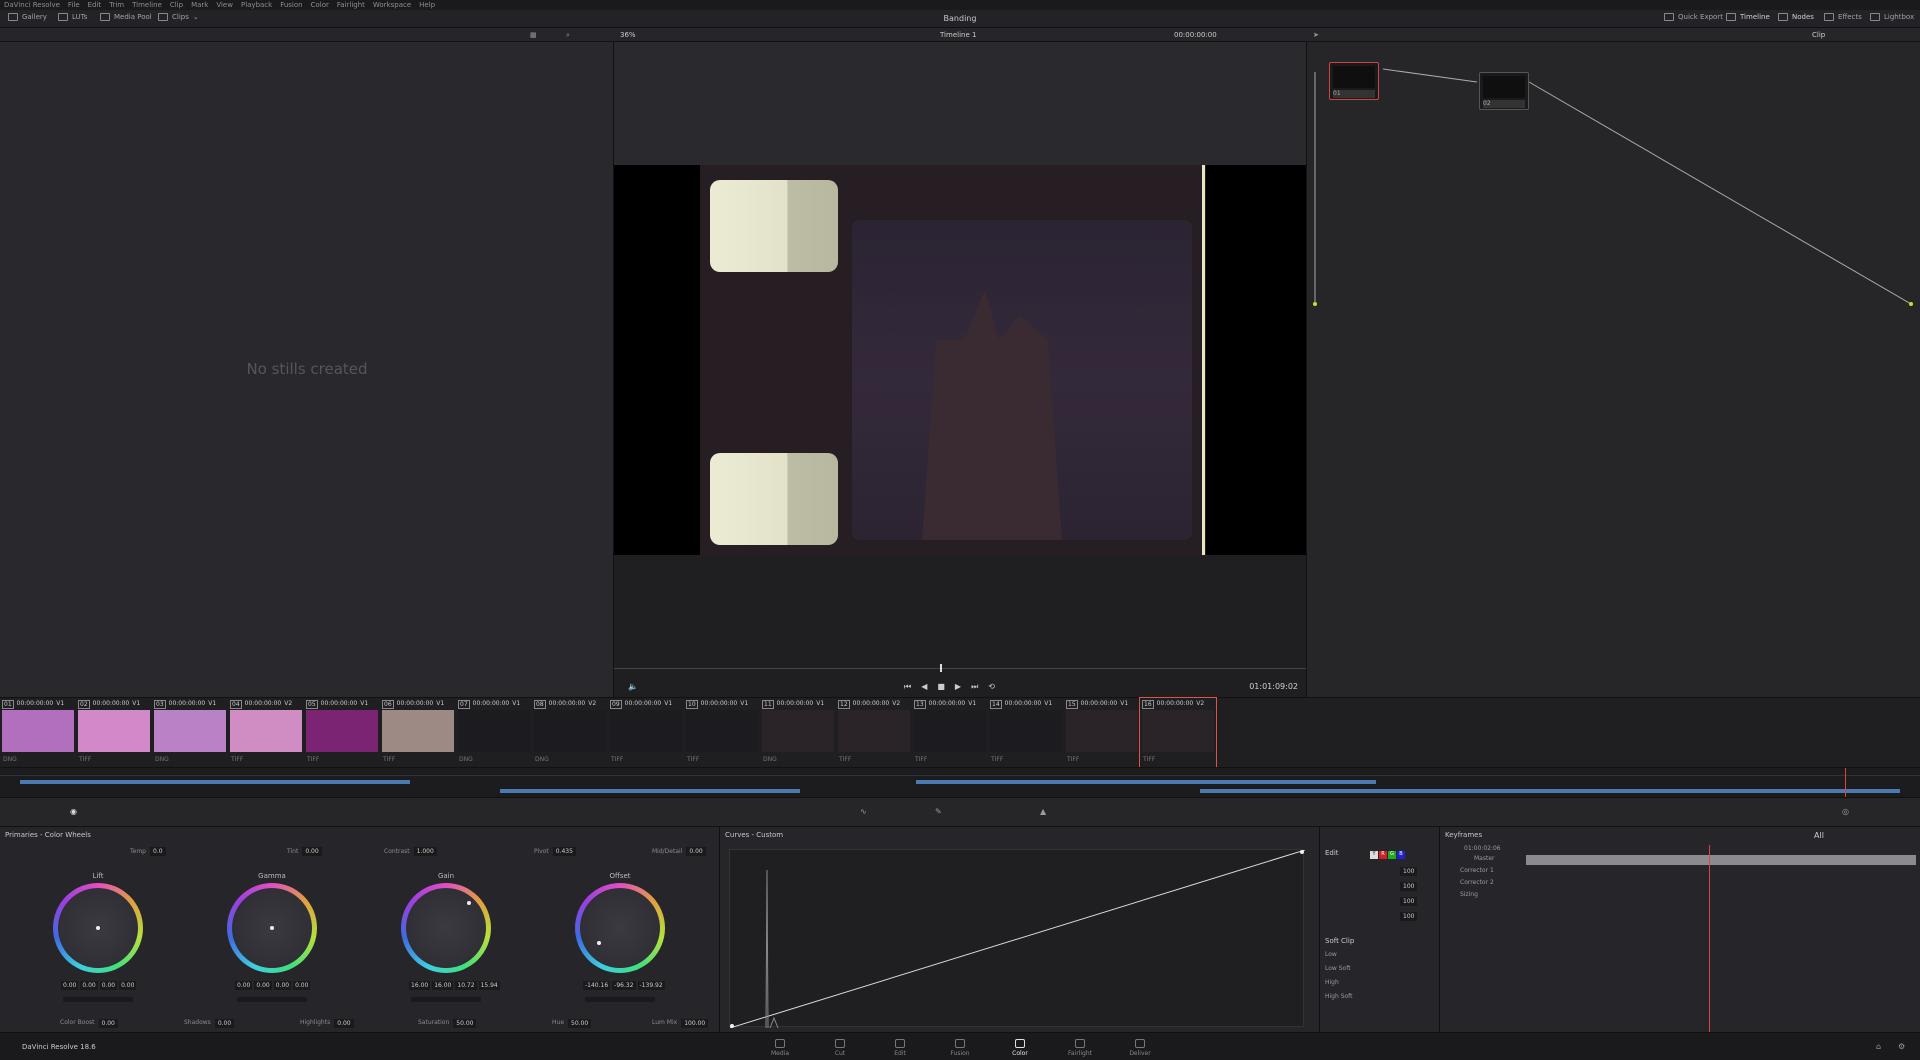 This screenshot has height=1060, width=1920. What do you see at coordinates (1693, 17) in the screenshot?
I see `quick-export-button: Quick Export` at bounding box center [1693, 17].